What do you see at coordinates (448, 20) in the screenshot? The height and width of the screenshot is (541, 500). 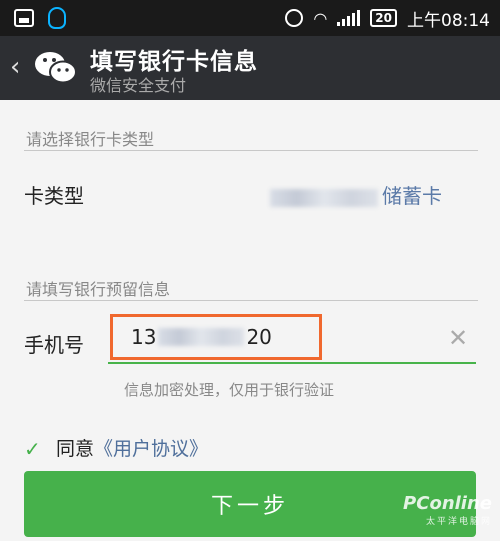 I see `clock: 上午08:14` at bounding box center [448, 20].